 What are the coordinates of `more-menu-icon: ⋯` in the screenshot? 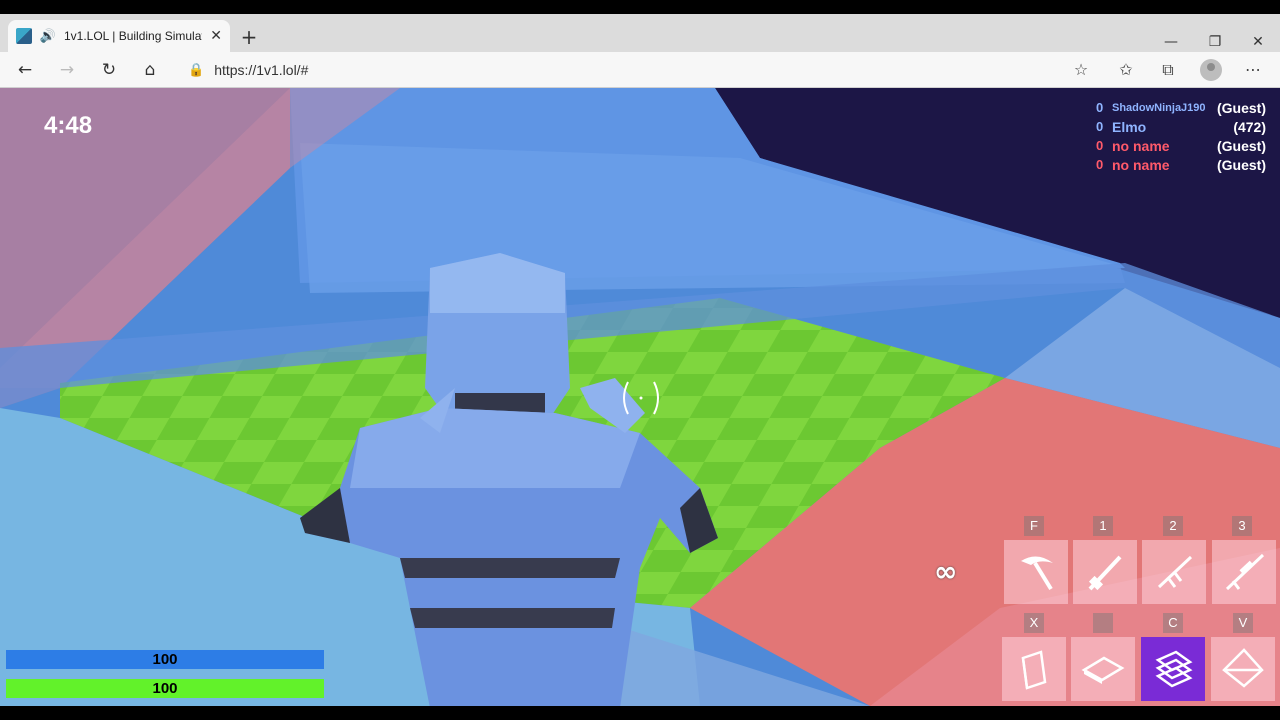 It's located at (1253, 70).